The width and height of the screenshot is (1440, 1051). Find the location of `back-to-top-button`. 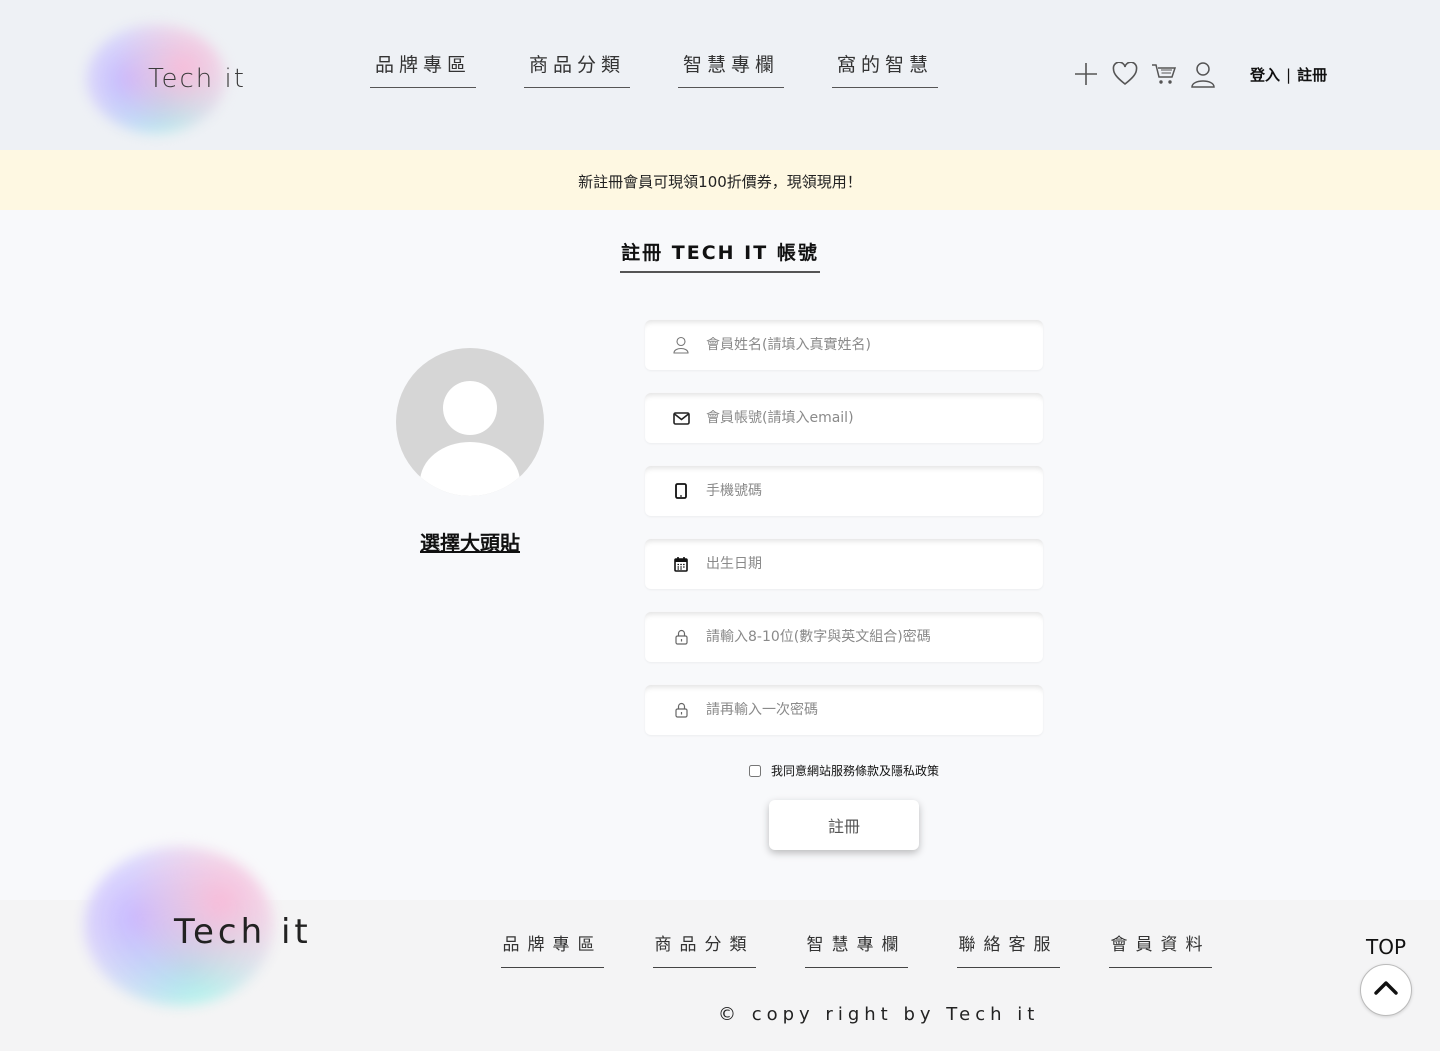

back-to-top-button is located at coordinates (1386, 990).